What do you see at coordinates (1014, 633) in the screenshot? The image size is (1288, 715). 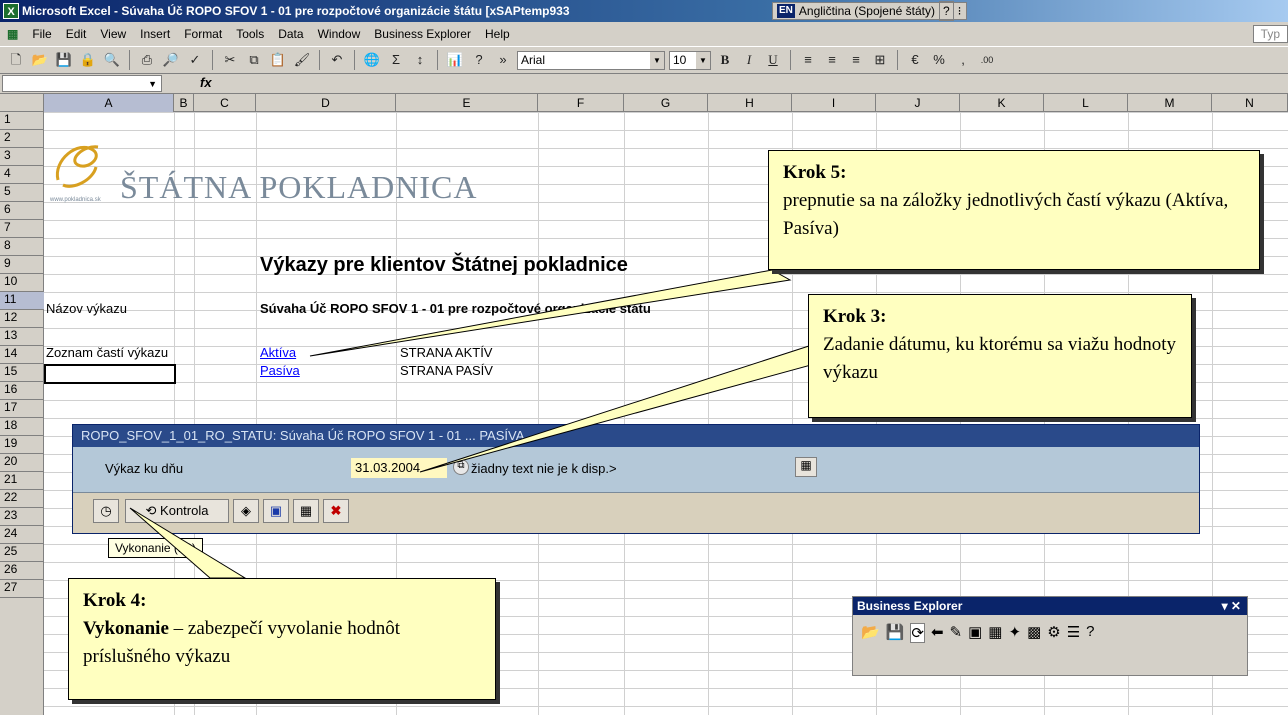 I see `formatting-icon: ✦` at bounding box center [1014, 633].